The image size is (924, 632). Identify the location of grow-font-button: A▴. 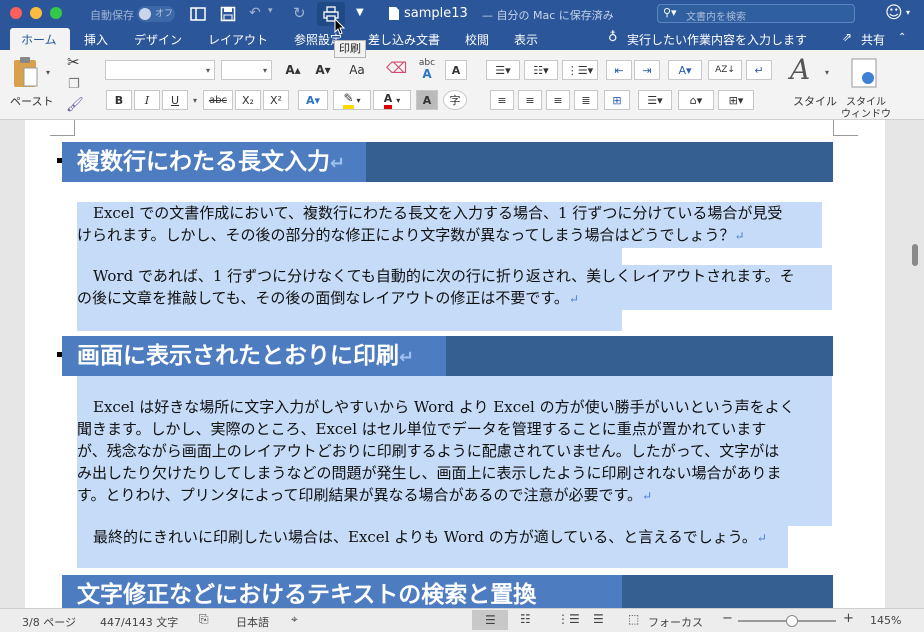
(293, 70).